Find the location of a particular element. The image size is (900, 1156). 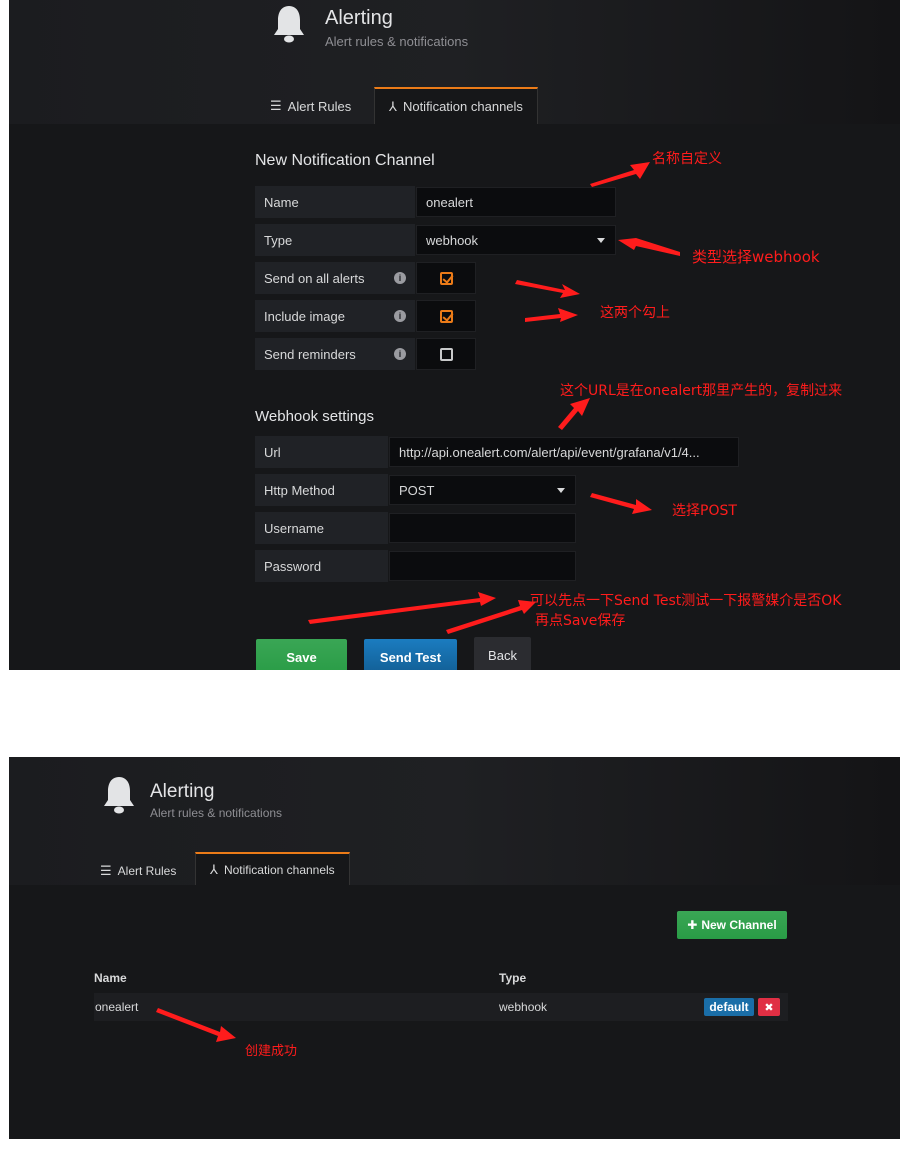

new-channel-label: New Channel is located at coordinates (739, 925).